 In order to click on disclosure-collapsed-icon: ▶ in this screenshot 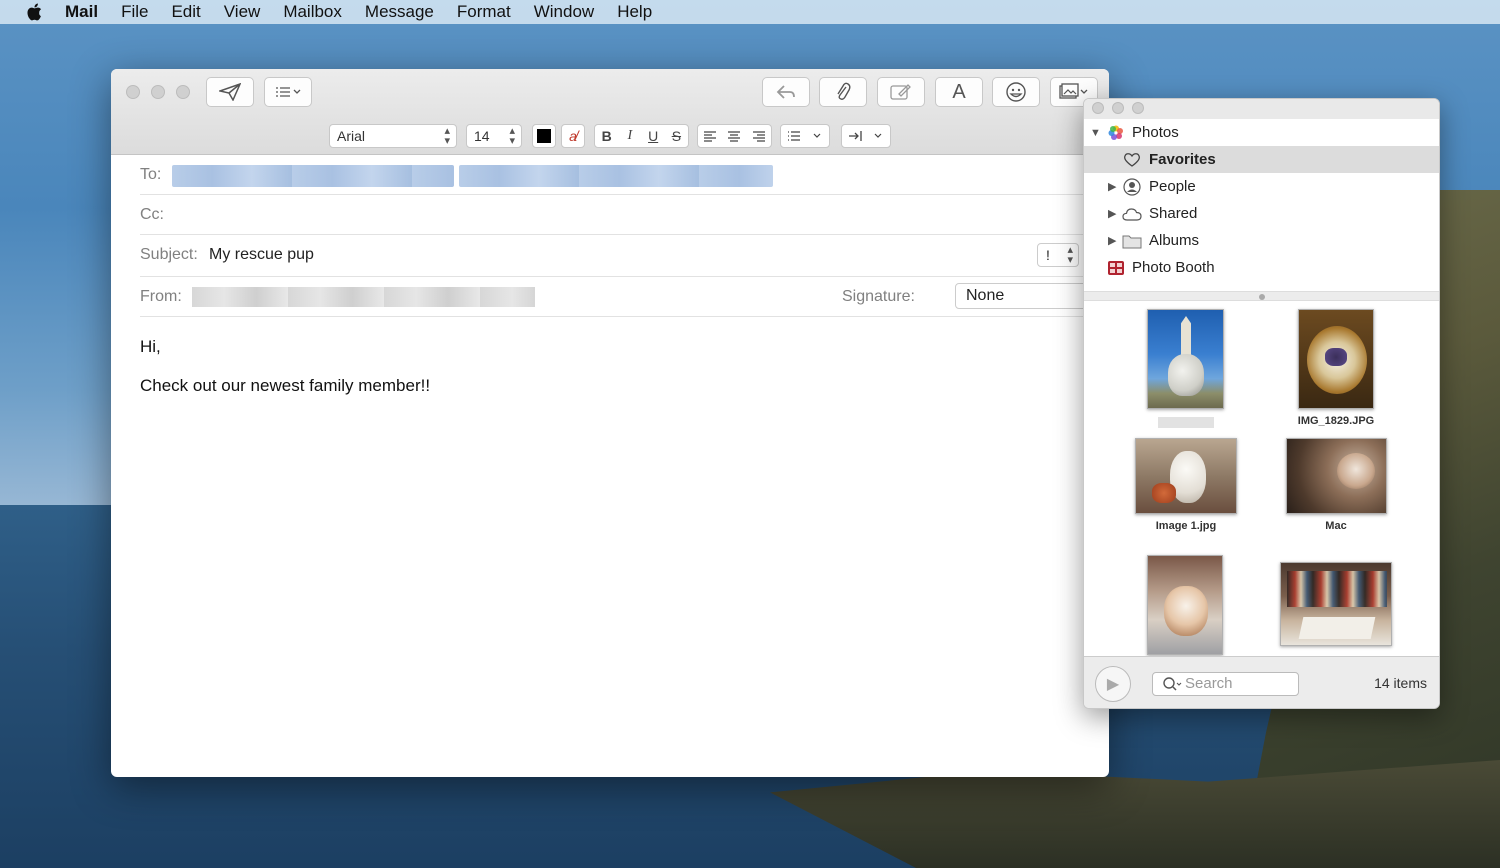, I will do `click(1112, 214)`.